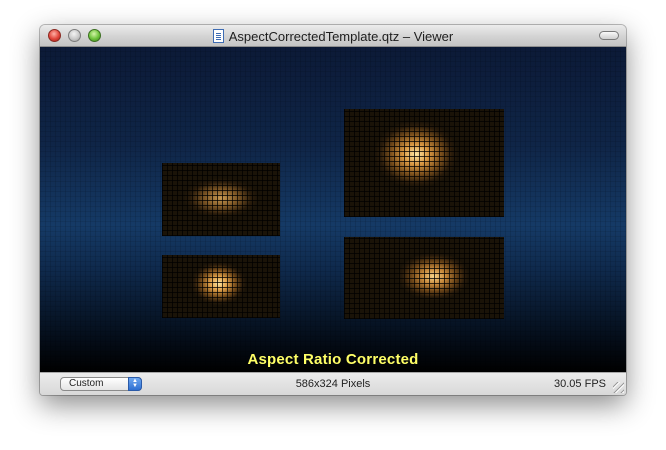  I want to click on dimensions-label: 586x324 Pixels, so click(333, 384).